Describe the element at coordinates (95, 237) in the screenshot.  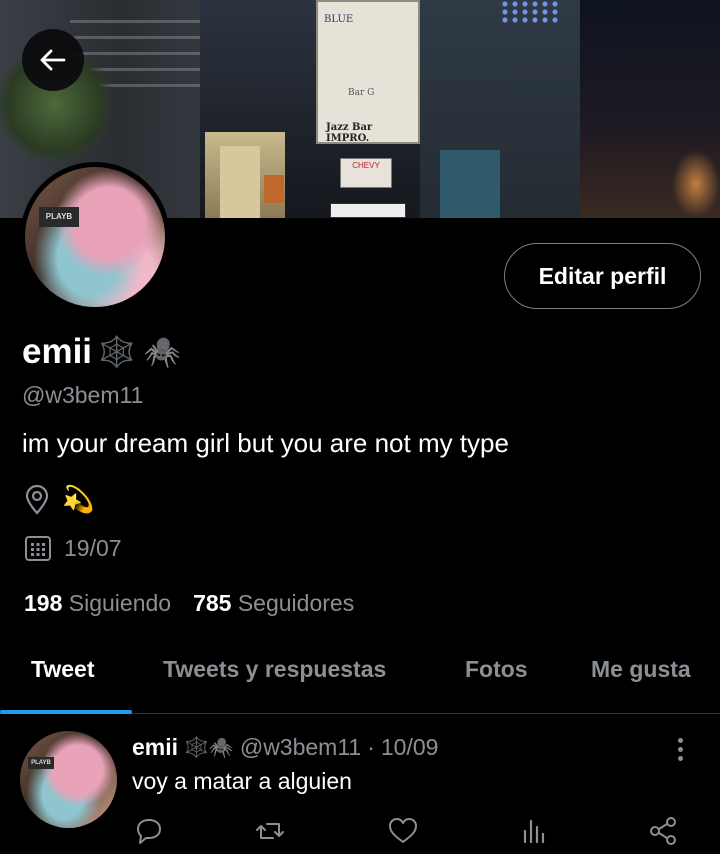
I see `avatar: PLAYB` at that location.